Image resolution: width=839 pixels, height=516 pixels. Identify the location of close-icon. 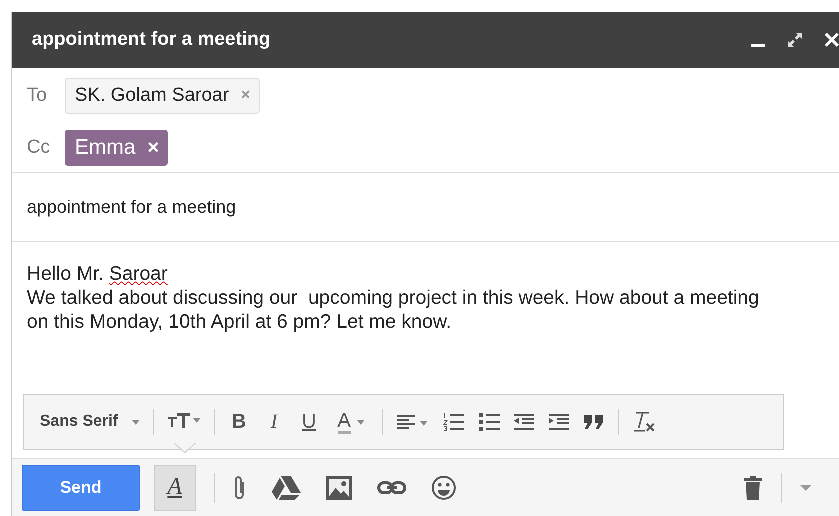
(831, 40).